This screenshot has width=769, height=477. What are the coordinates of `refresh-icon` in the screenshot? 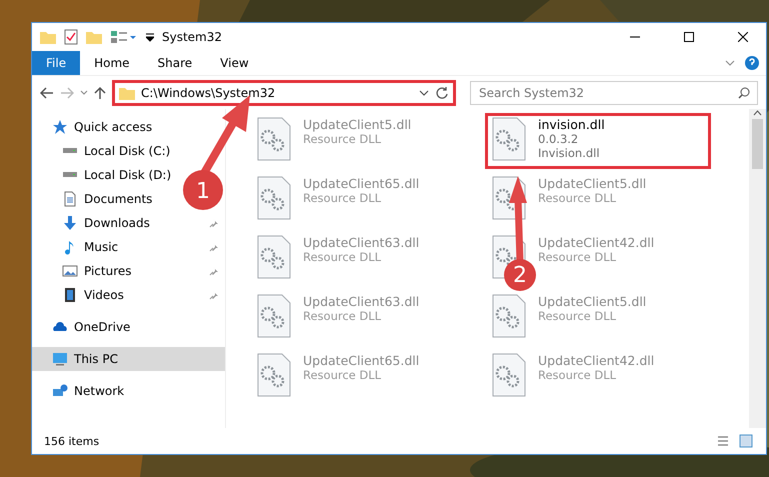 It's located at (442, 93).